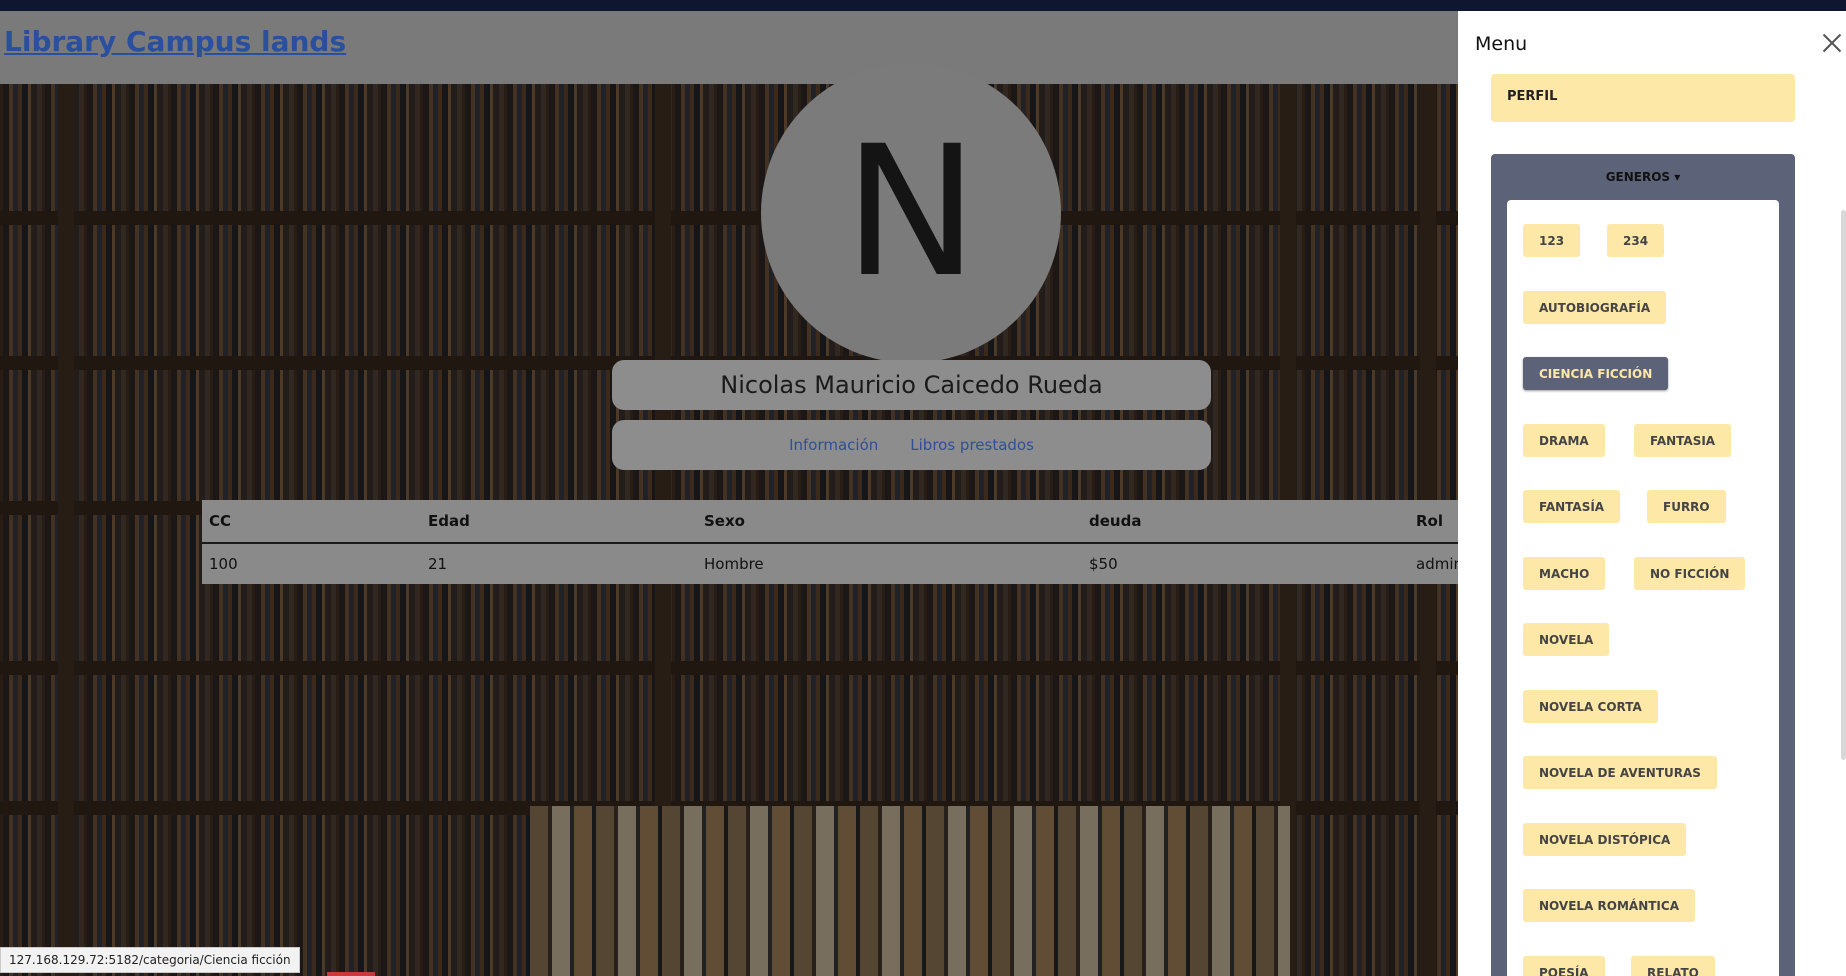 Image resolution: width=1846 pixels, height=976 pixels. Describe the element at coordinates (438, 564) in the screenshot. I see `table-cell: 21` at that location.